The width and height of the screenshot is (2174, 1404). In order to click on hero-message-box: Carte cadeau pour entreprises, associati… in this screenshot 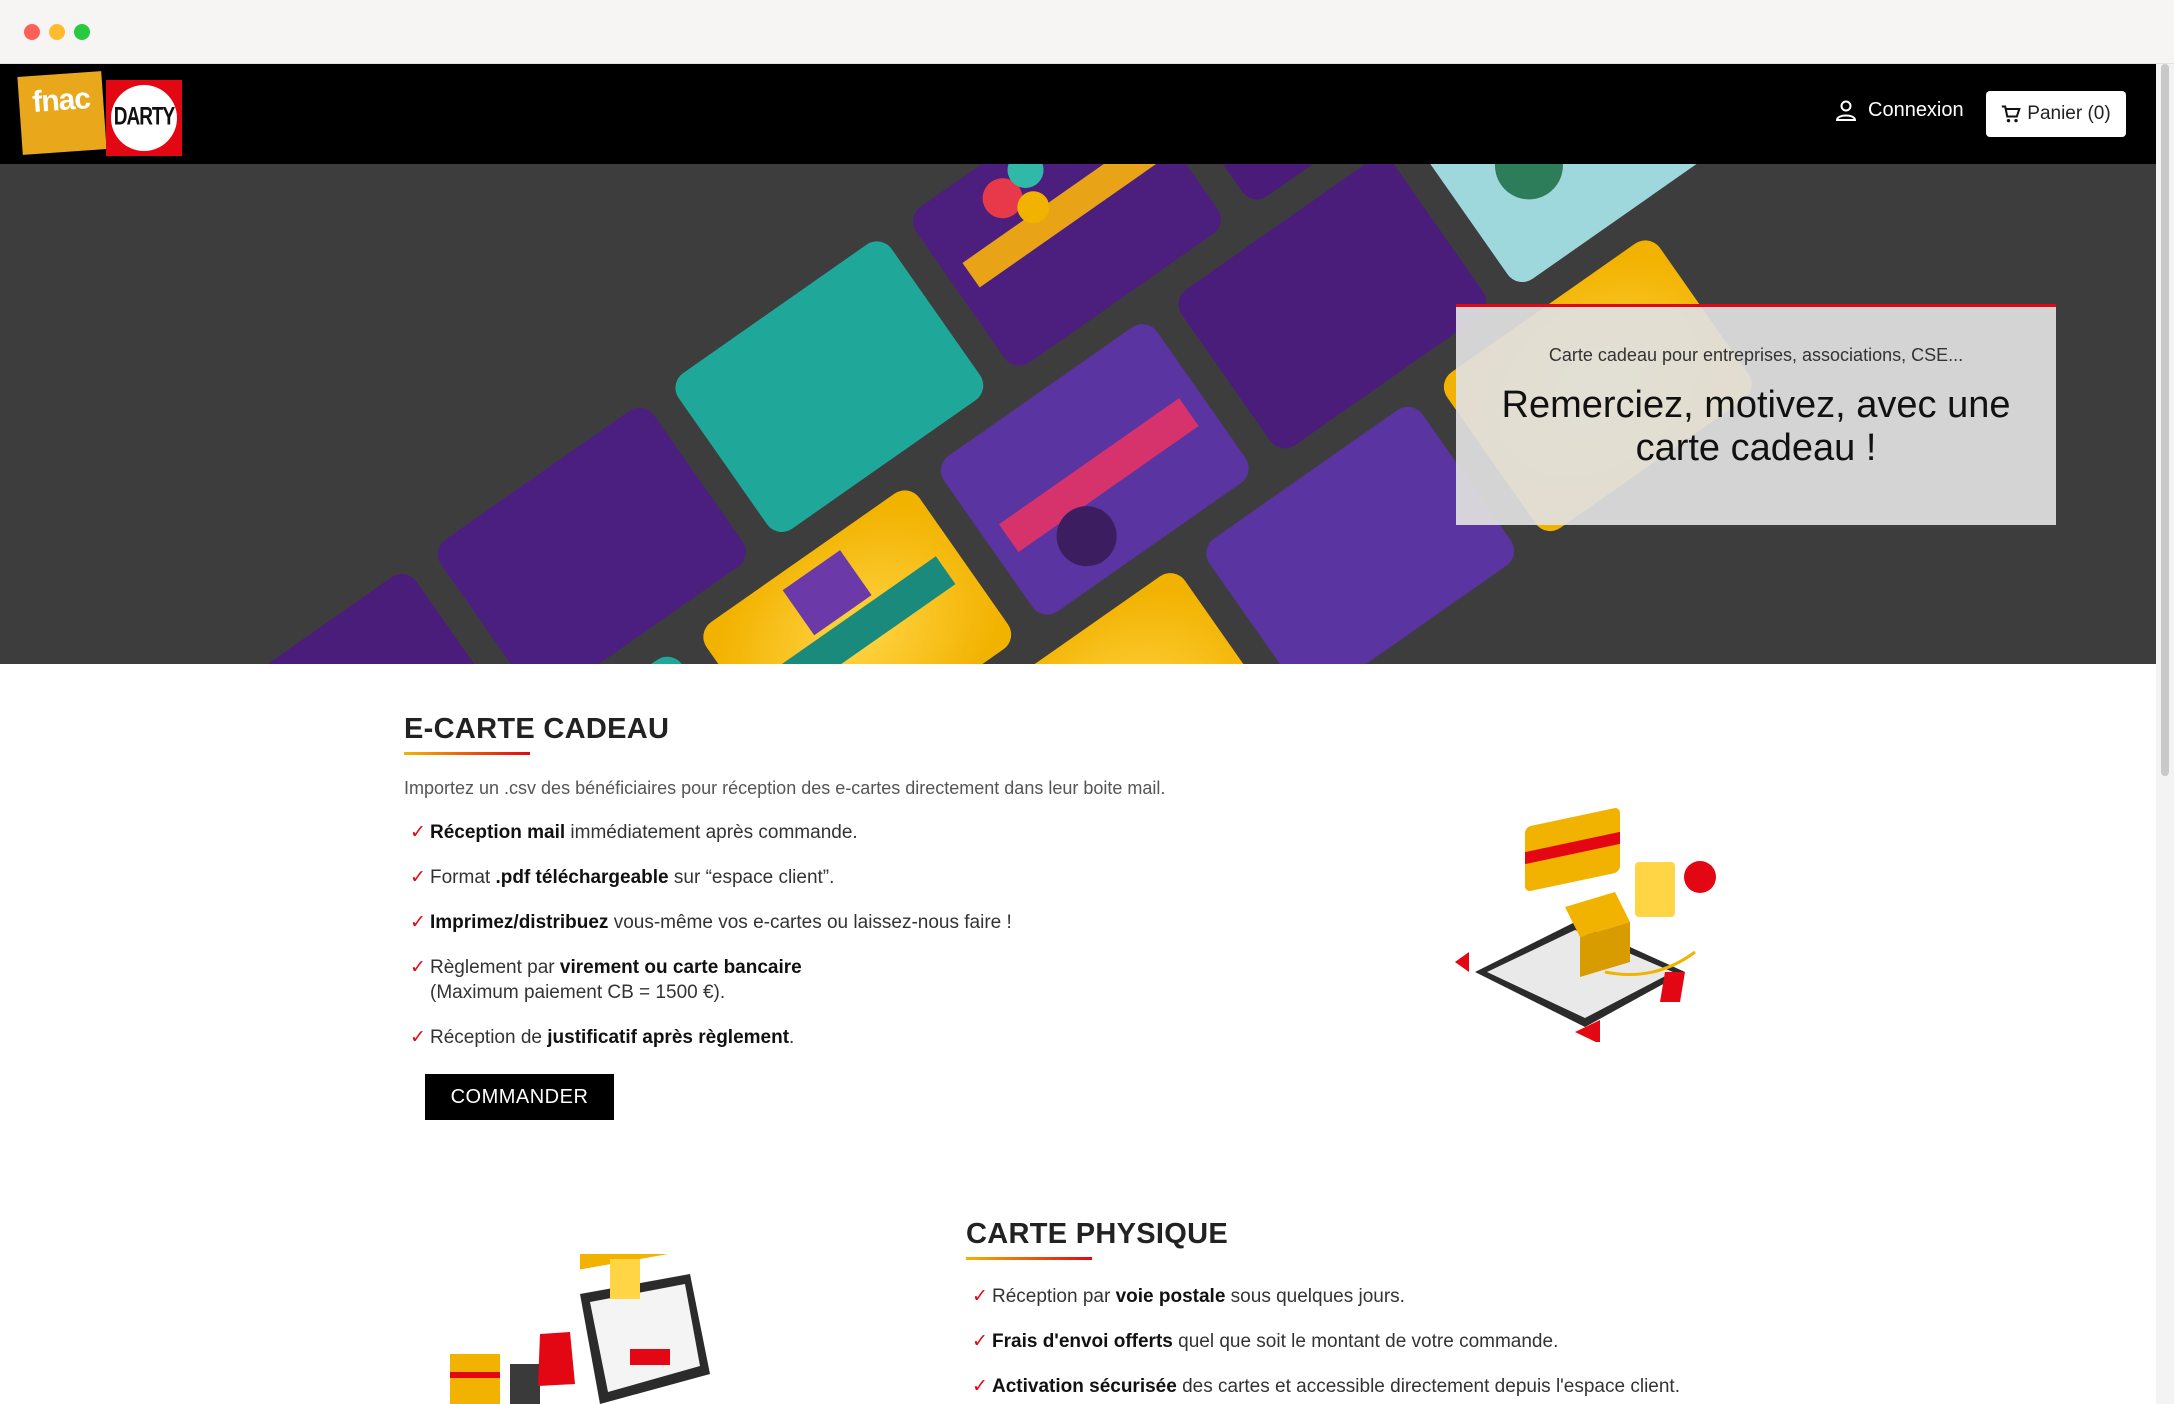, I will do `click(1756, 414)`.